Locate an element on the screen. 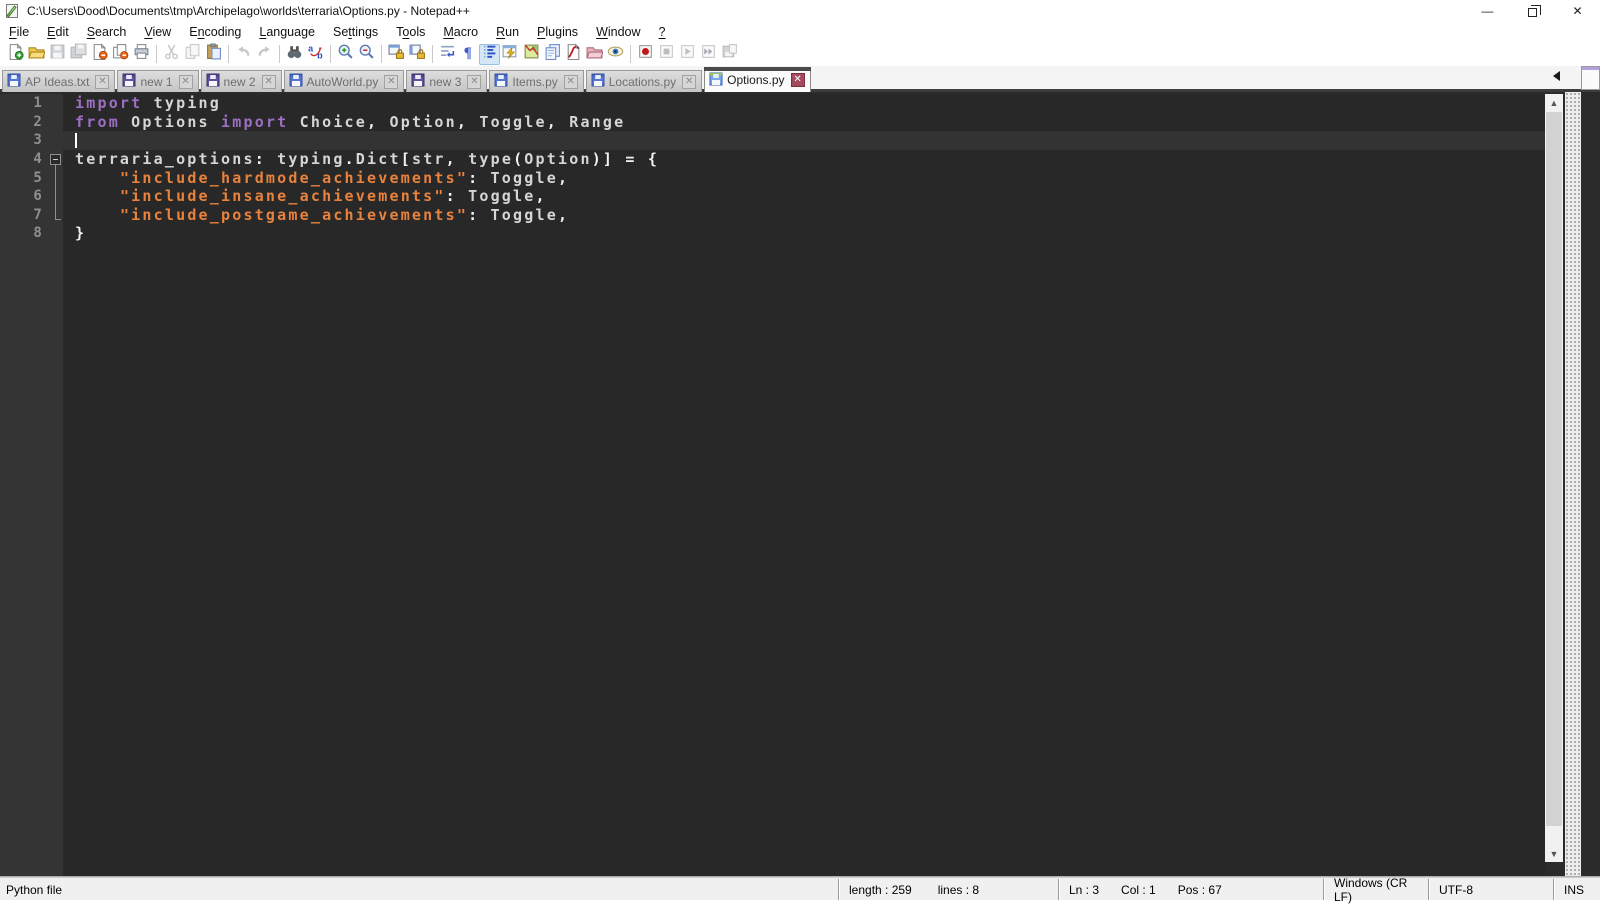  monitoring-button is located at coordinates (615, 54).